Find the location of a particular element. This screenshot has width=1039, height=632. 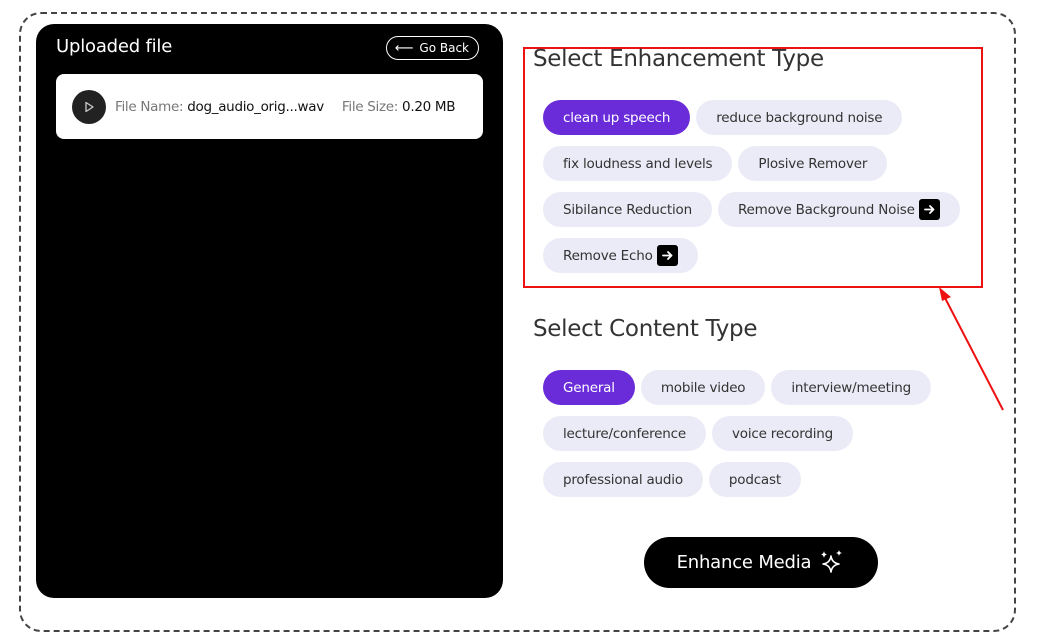

chip-podcast: podcast is located at coordinates (754, 479).